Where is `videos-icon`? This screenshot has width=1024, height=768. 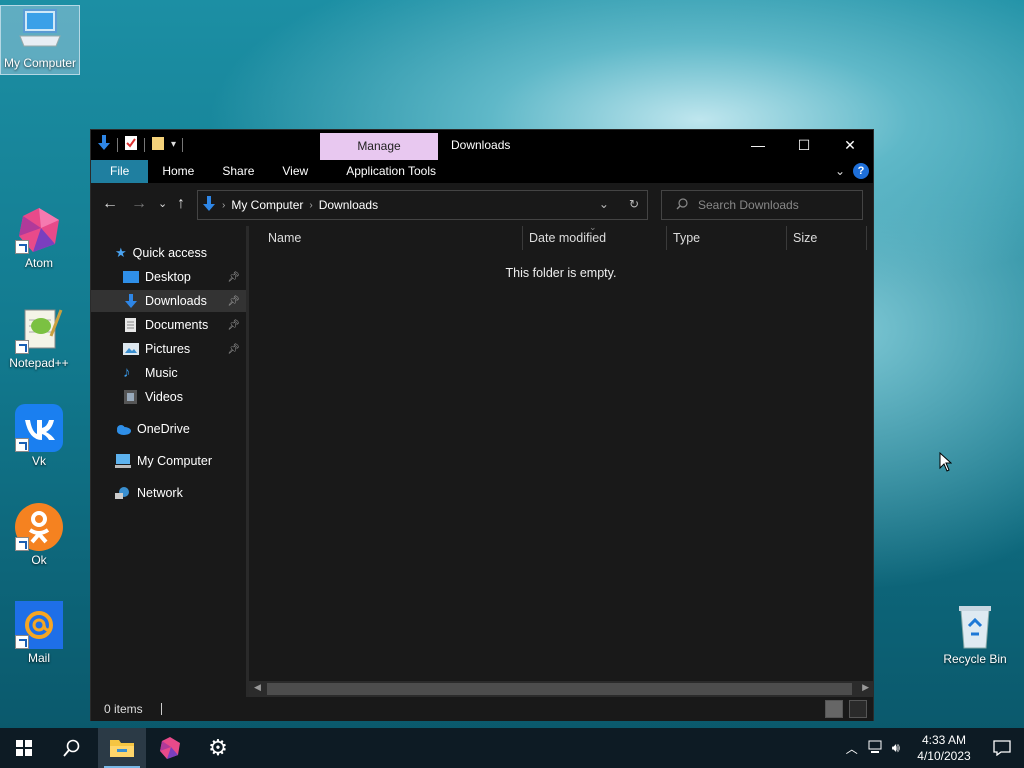
videos-icon is located at coordinates (131, 397).